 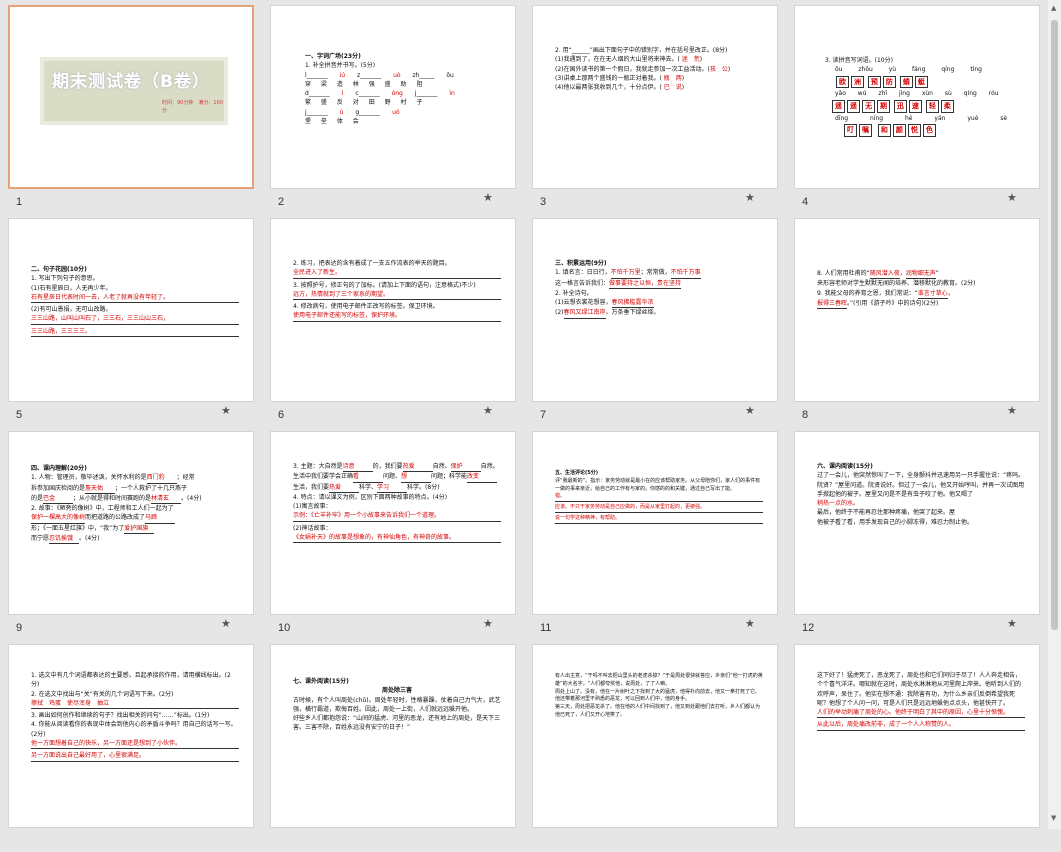 What do you see at coordinates (850, 130) in the screenshot?
I see `answer-box: 叮` at bounding box center [850, 130].